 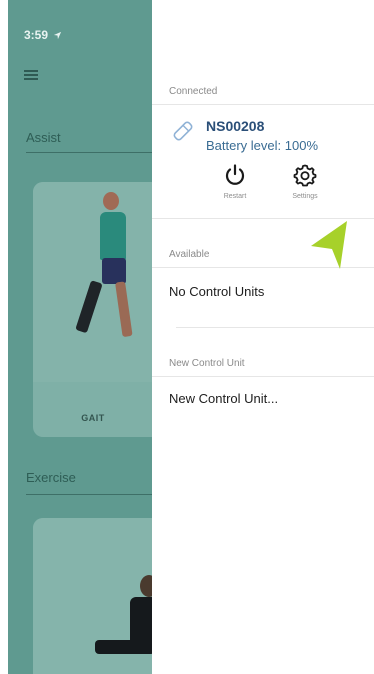 What do you see at coordinates (114, 271) in the screenshot?
I see `walker-figure-shorts` at bounding box center [114, 271].